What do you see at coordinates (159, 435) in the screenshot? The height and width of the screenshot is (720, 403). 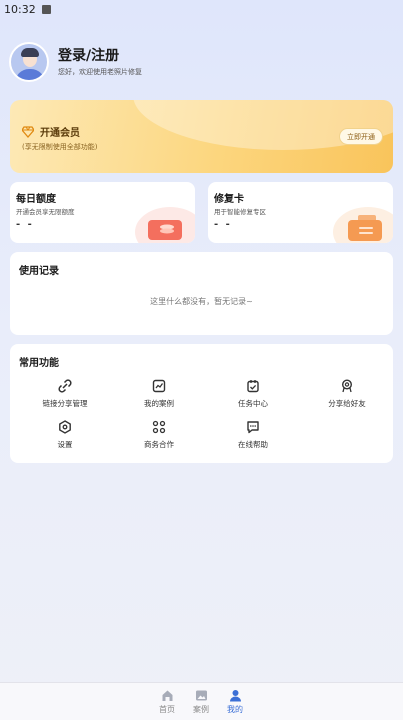 I see `function-business-cooperation: 商务合作` at bounding box center [159, 435].